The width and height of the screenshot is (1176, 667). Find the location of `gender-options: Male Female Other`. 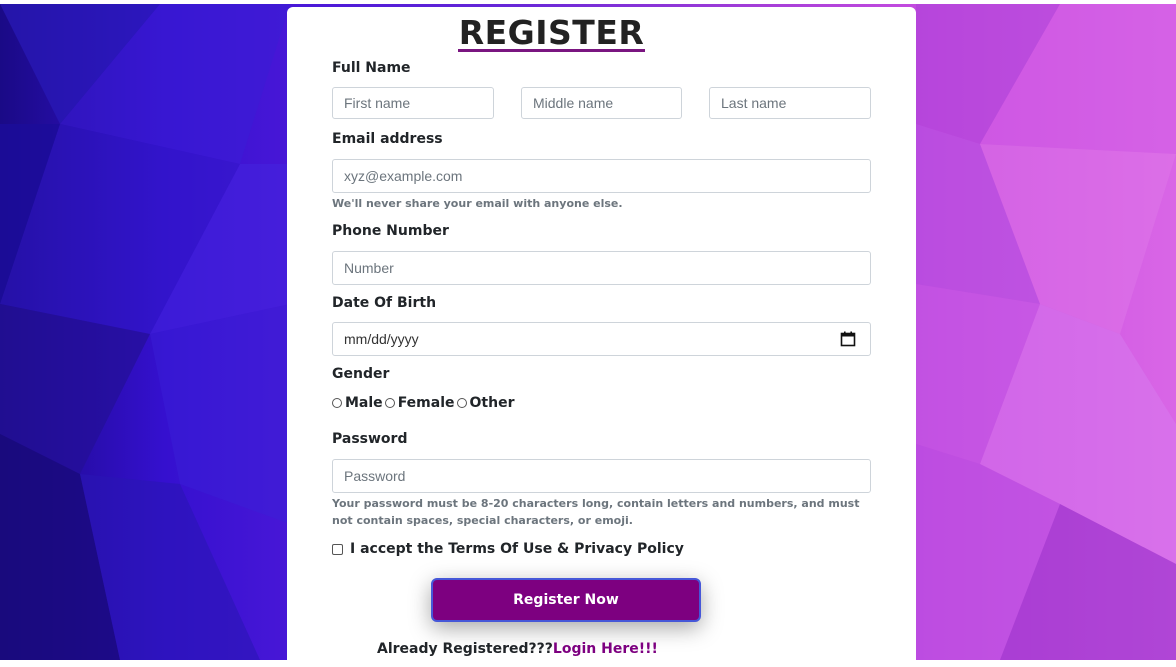

gender-options: Male Female Other is located at coordinates (424, 403).